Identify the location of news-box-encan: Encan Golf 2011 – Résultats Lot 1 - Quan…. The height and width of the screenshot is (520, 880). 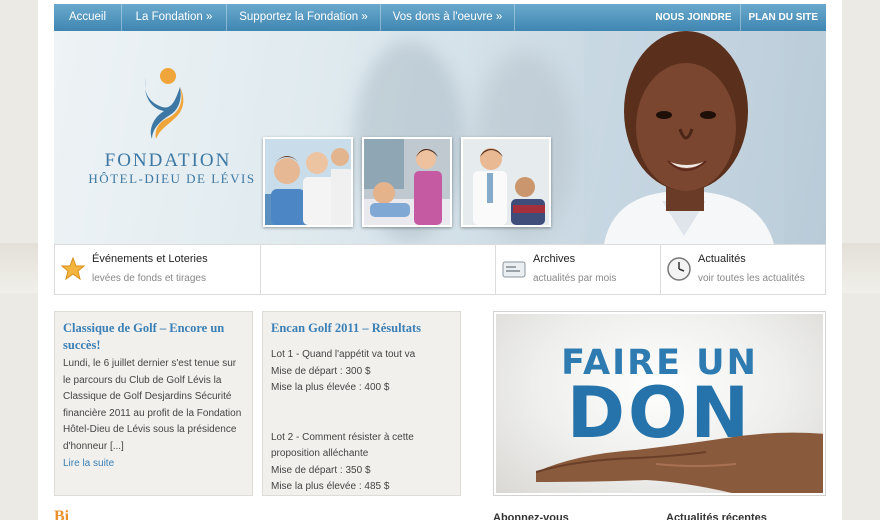
(361, 403).